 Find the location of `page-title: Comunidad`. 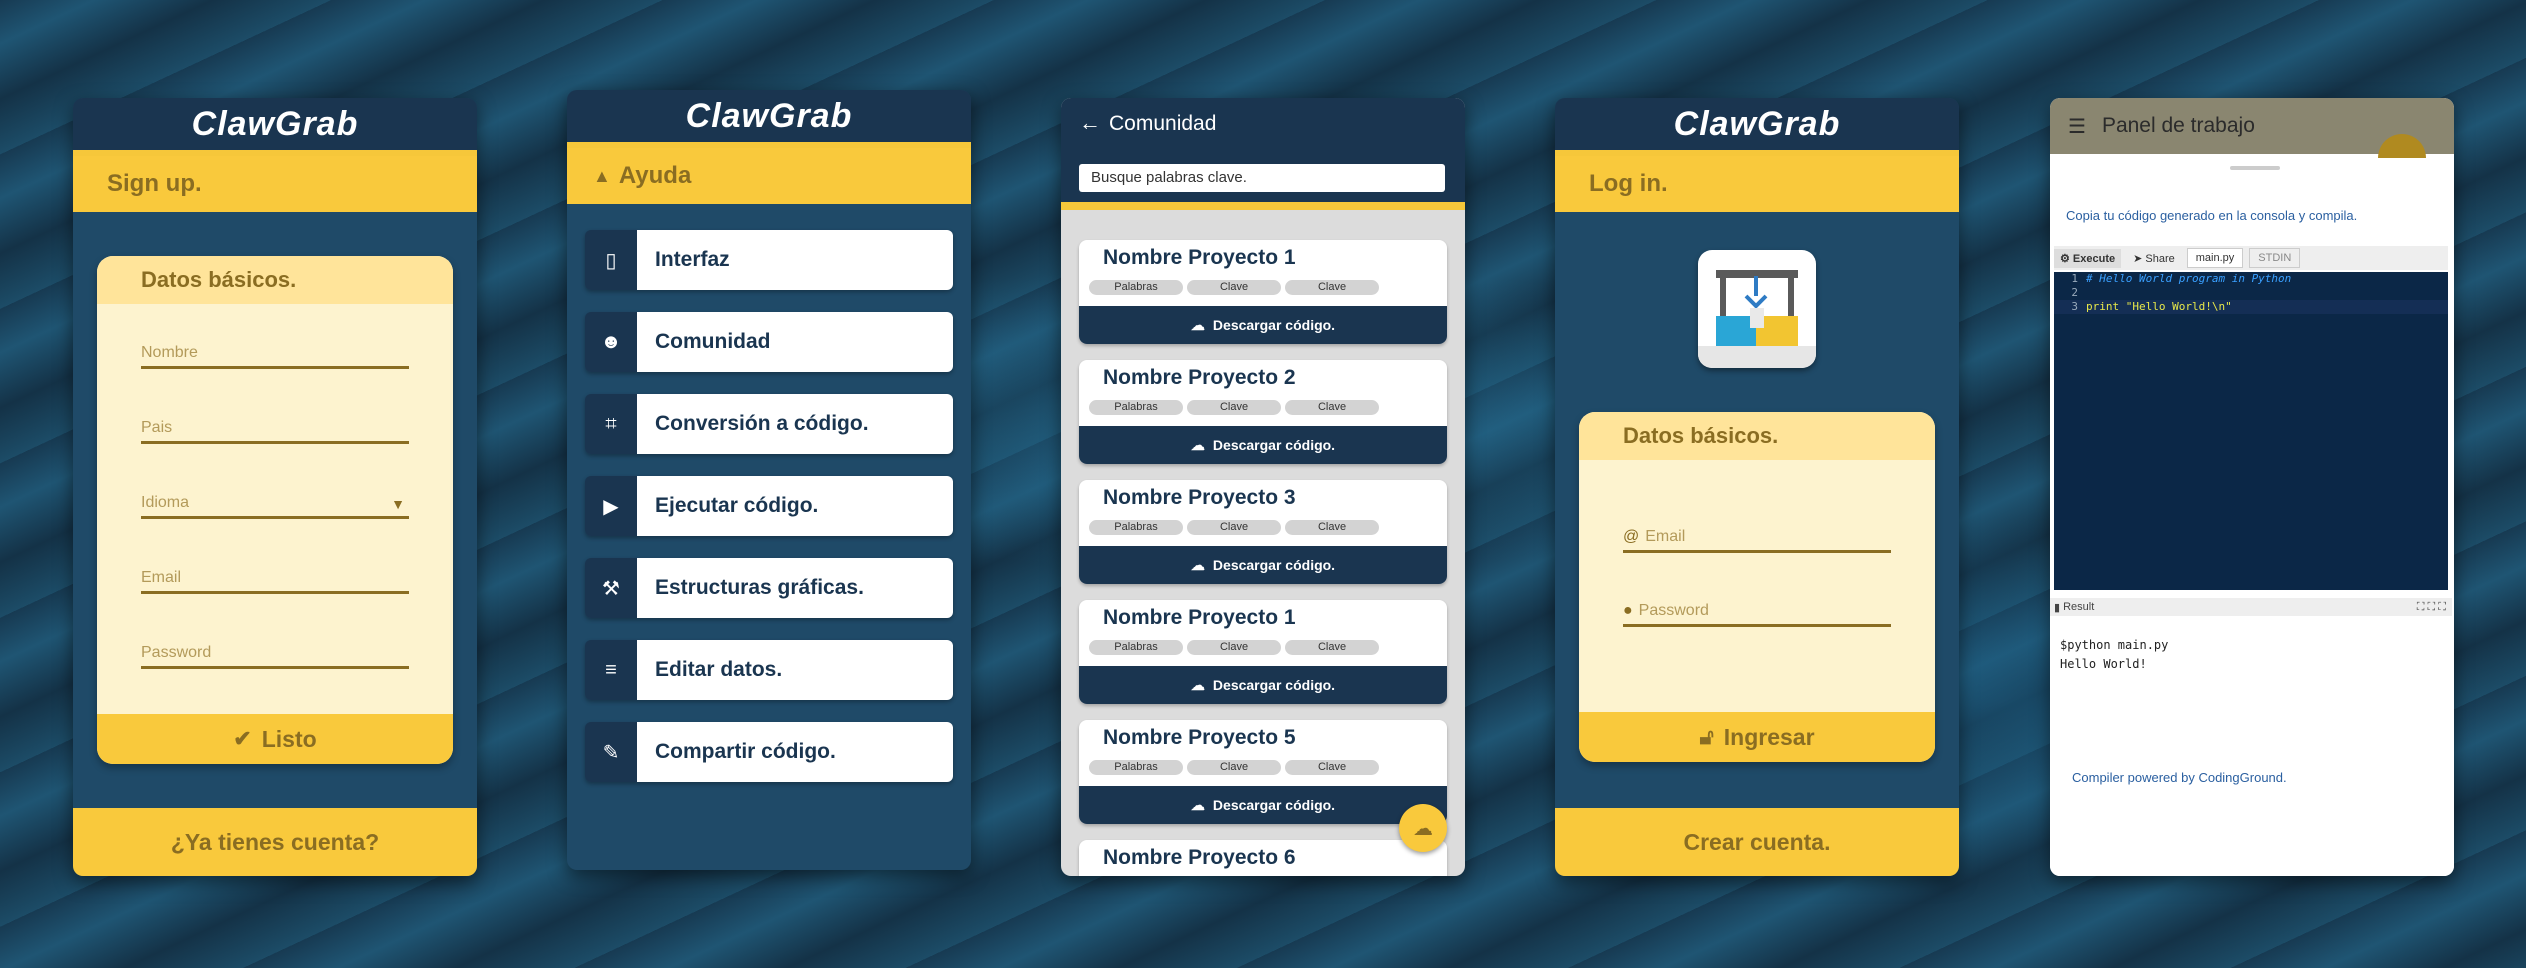

page-title: Comunidad is located at coordinates (1163, 123).